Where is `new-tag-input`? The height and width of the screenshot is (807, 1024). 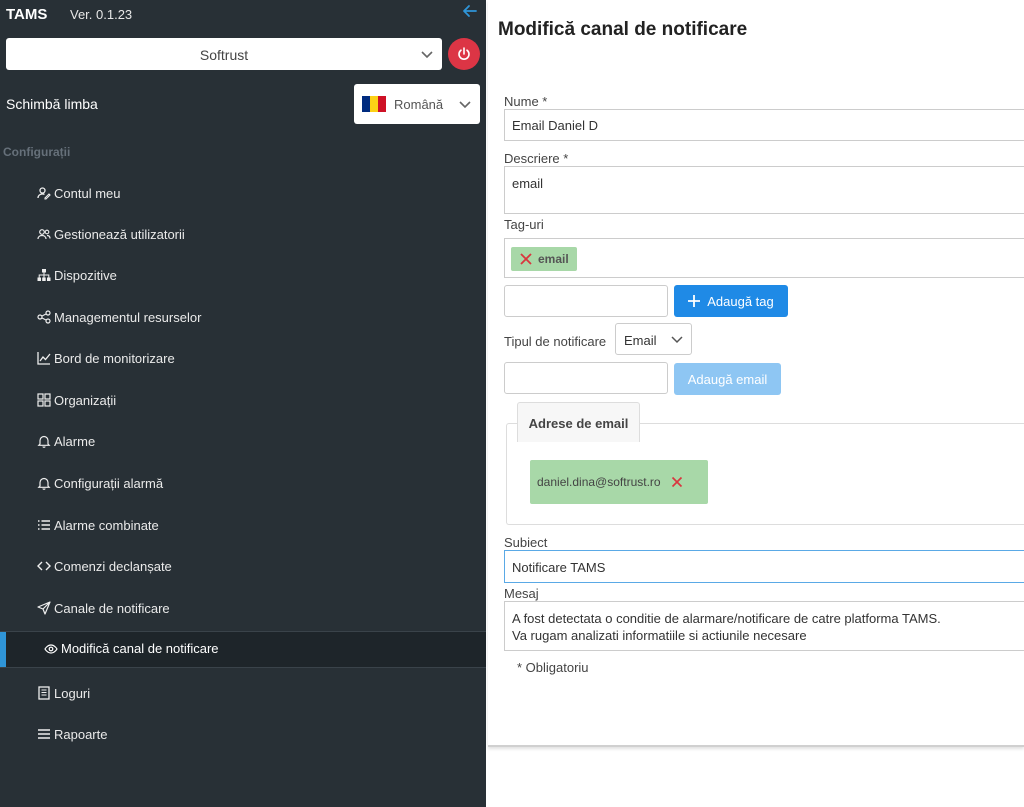
new-tag-input is located at coordinates (586, 301).